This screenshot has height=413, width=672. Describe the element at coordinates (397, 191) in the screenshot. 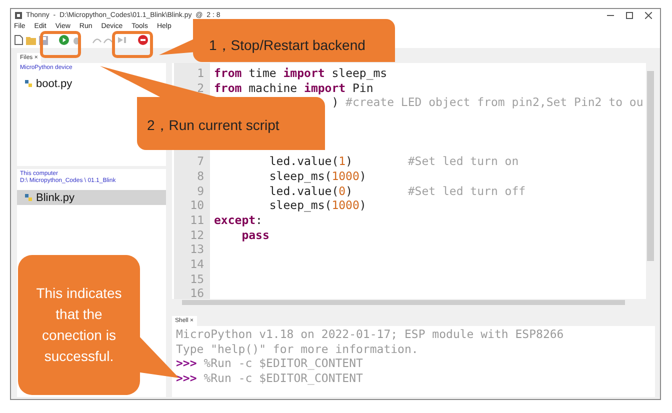

I see `code-line: led.value(0) #Set led turn off` at that location.